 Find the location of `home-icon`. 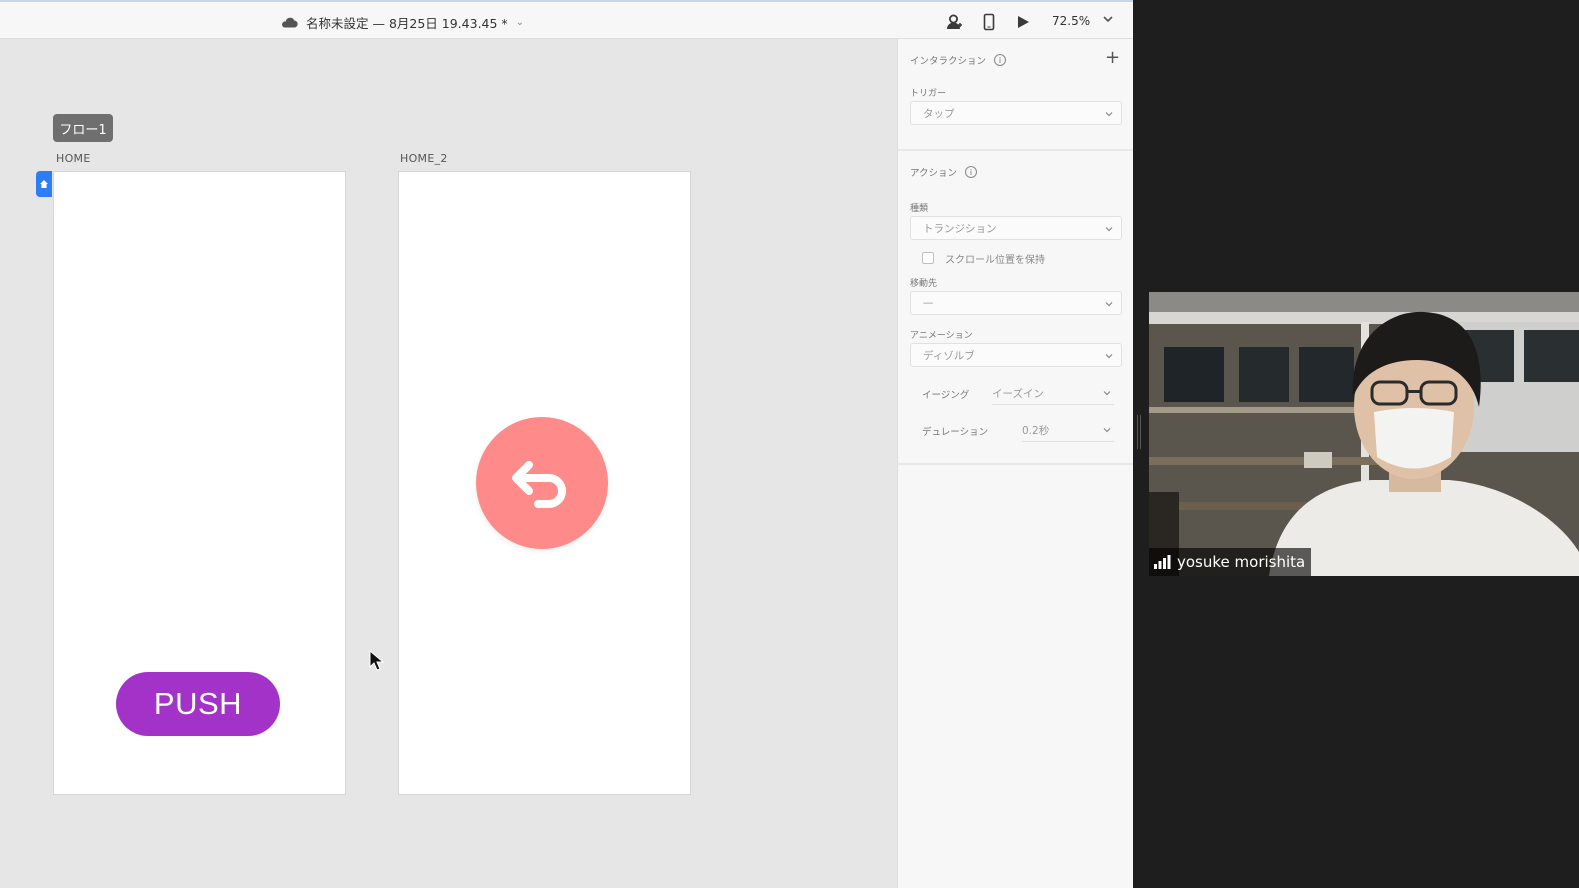

home-icon is located at coordinates (44, 184).